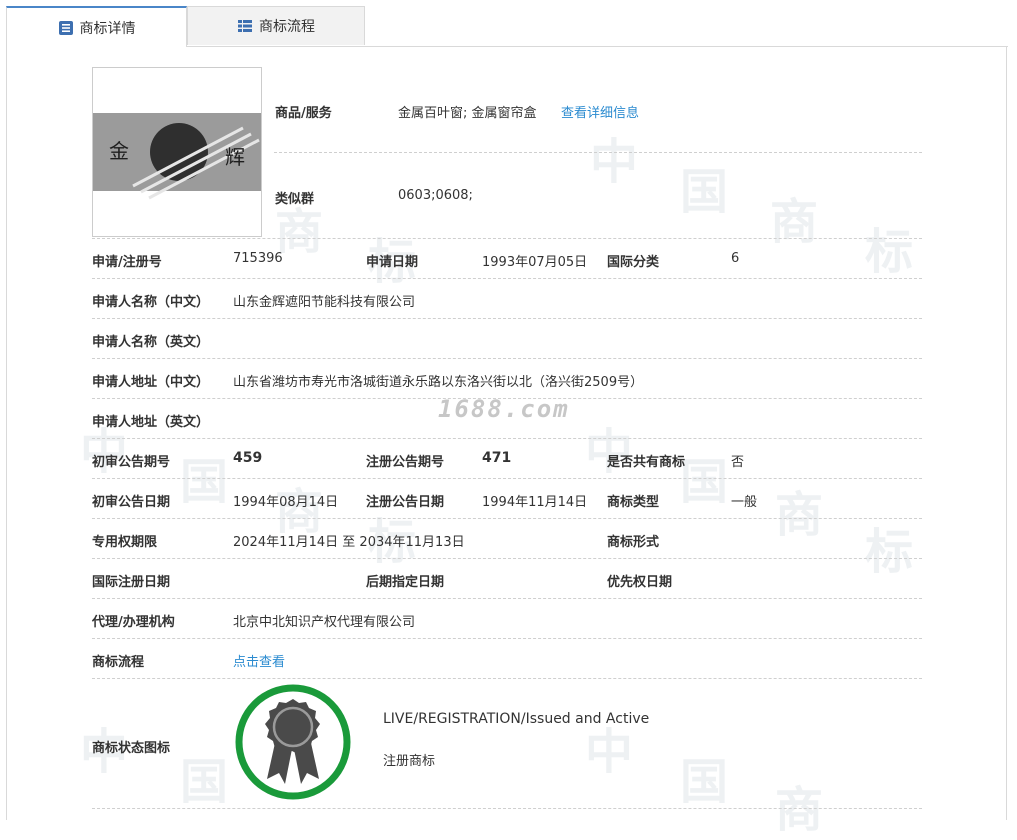 The image size is (1017, 840). Describe the element at coordinates (303, 113) in the screenshot. I see `goods-services-label: 商品/服务` at that location.